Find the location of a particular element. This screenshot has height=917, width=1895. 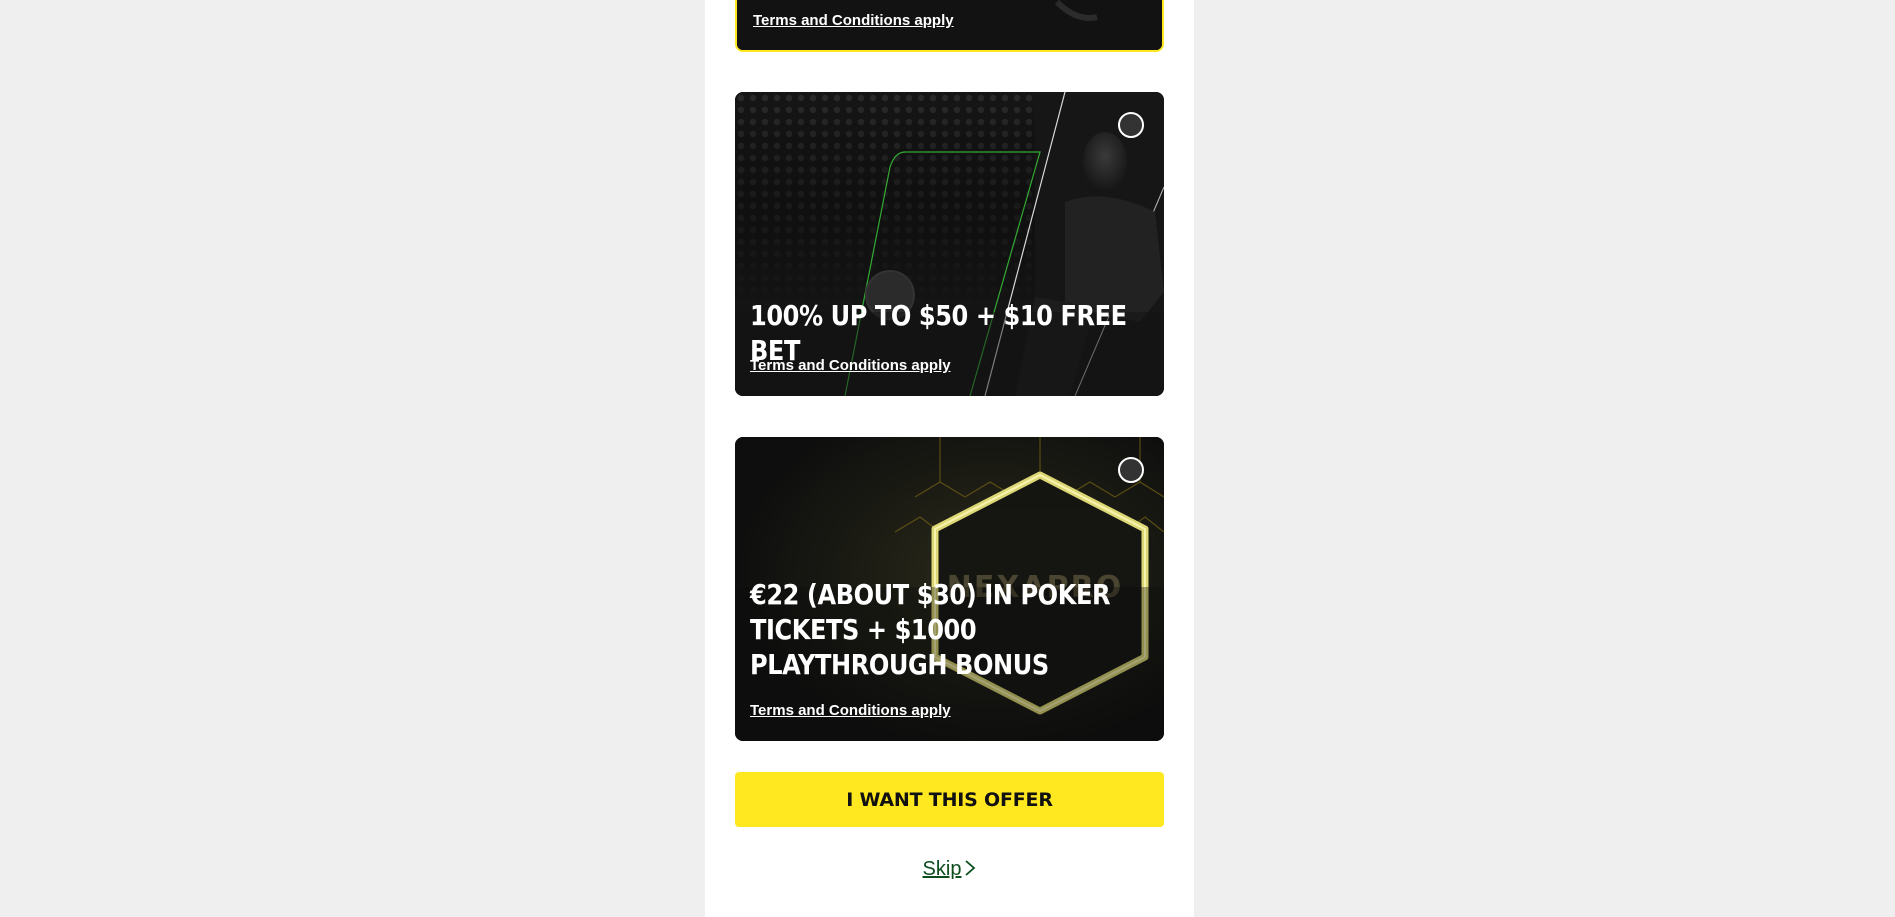

offer-radio-poker is located at coordinates (1131, 470).